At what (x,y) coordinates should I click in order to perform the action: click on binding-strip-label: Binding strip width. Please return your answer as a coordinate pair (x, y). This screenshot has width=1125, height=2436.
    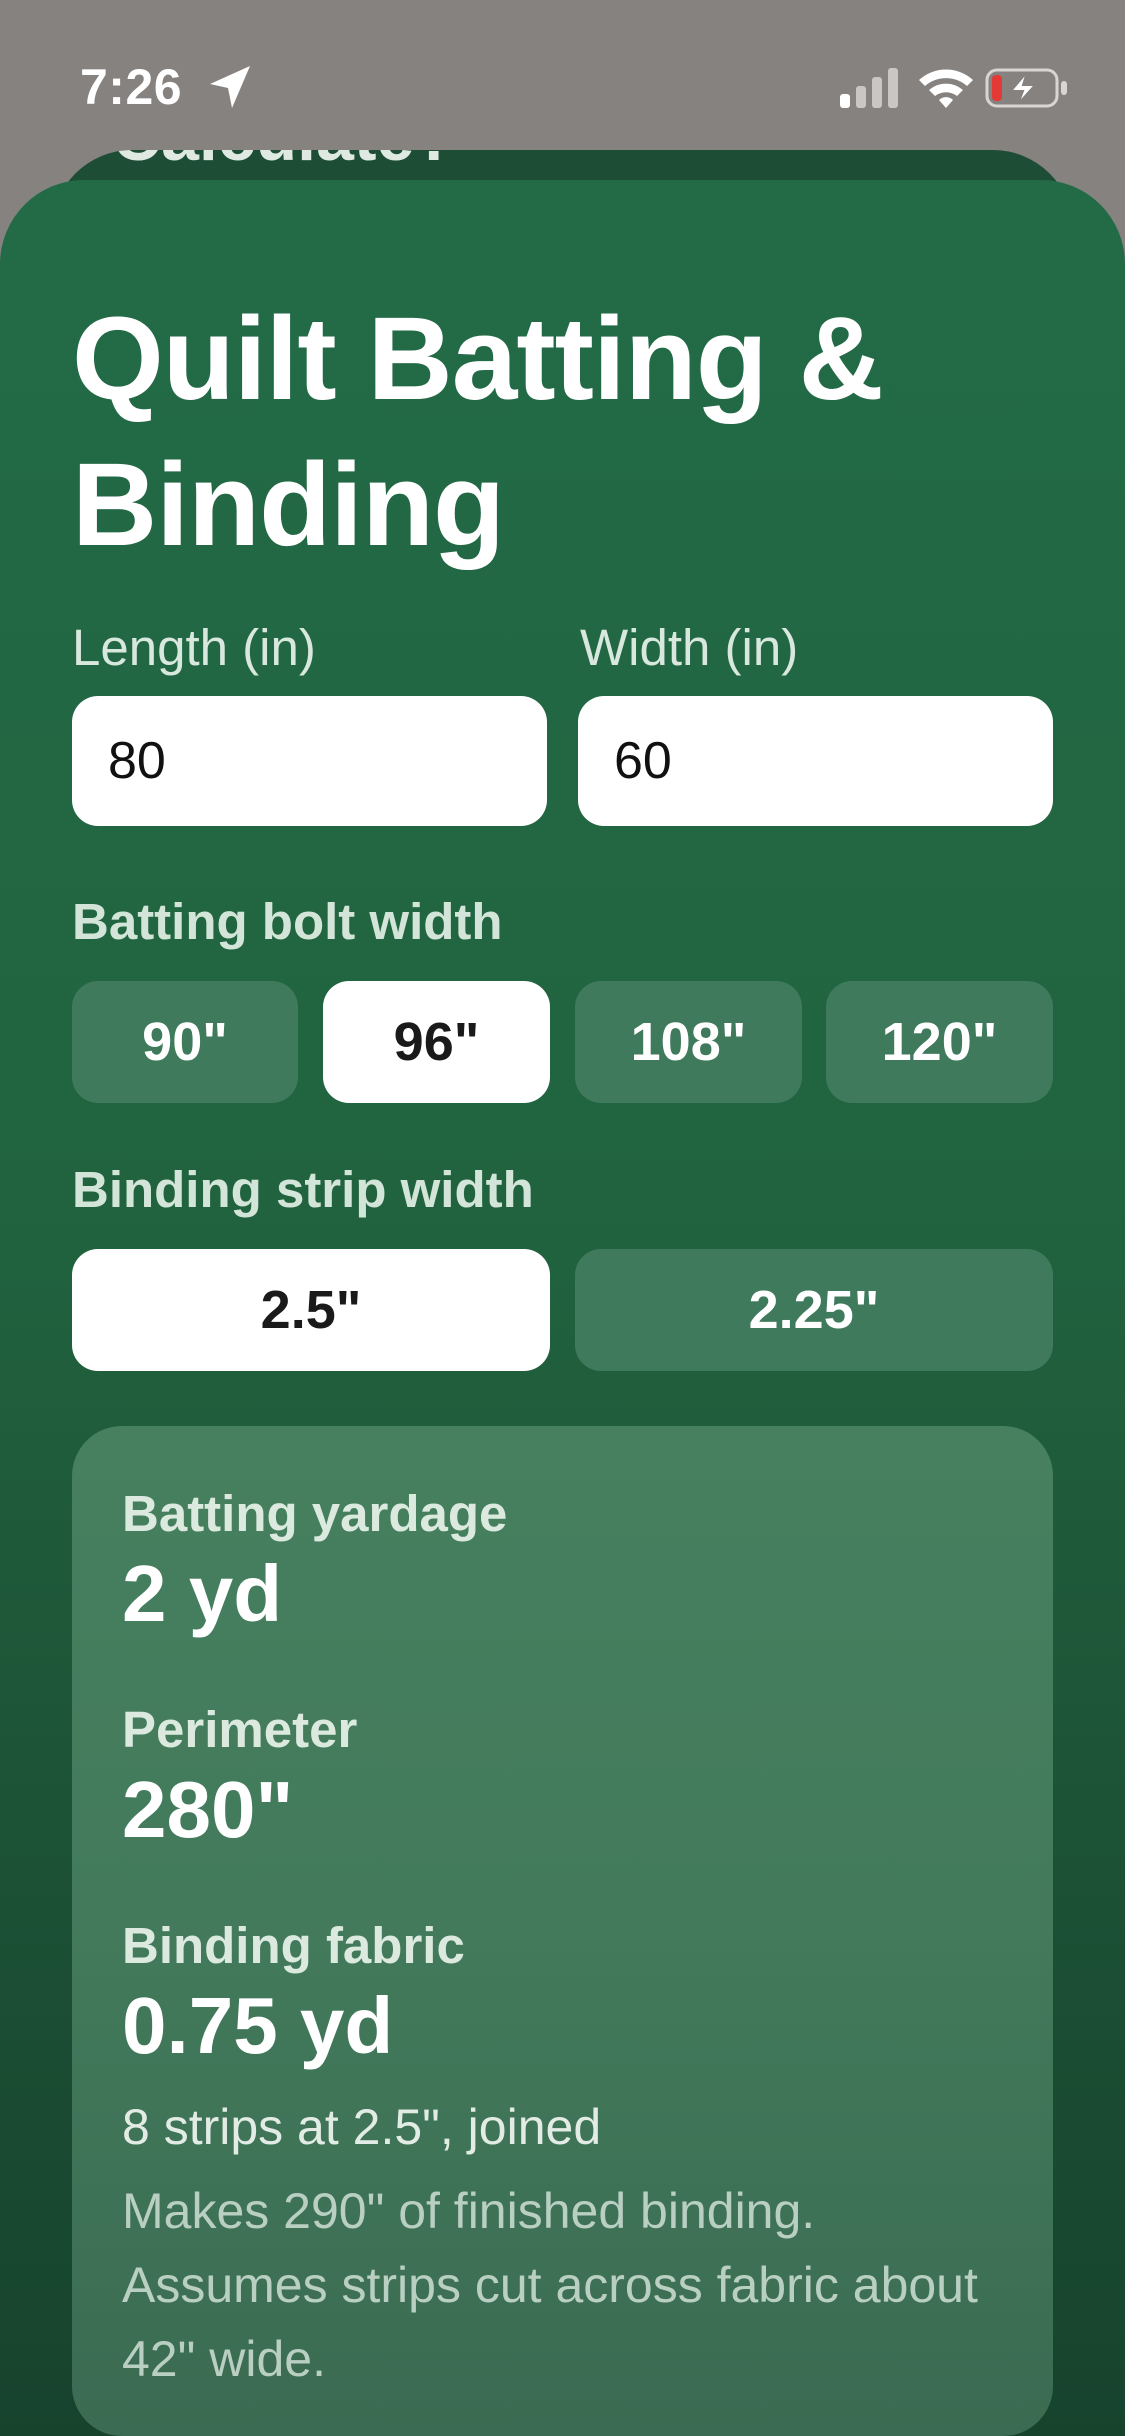
    Looking at the image, I should click on (303, 1189).